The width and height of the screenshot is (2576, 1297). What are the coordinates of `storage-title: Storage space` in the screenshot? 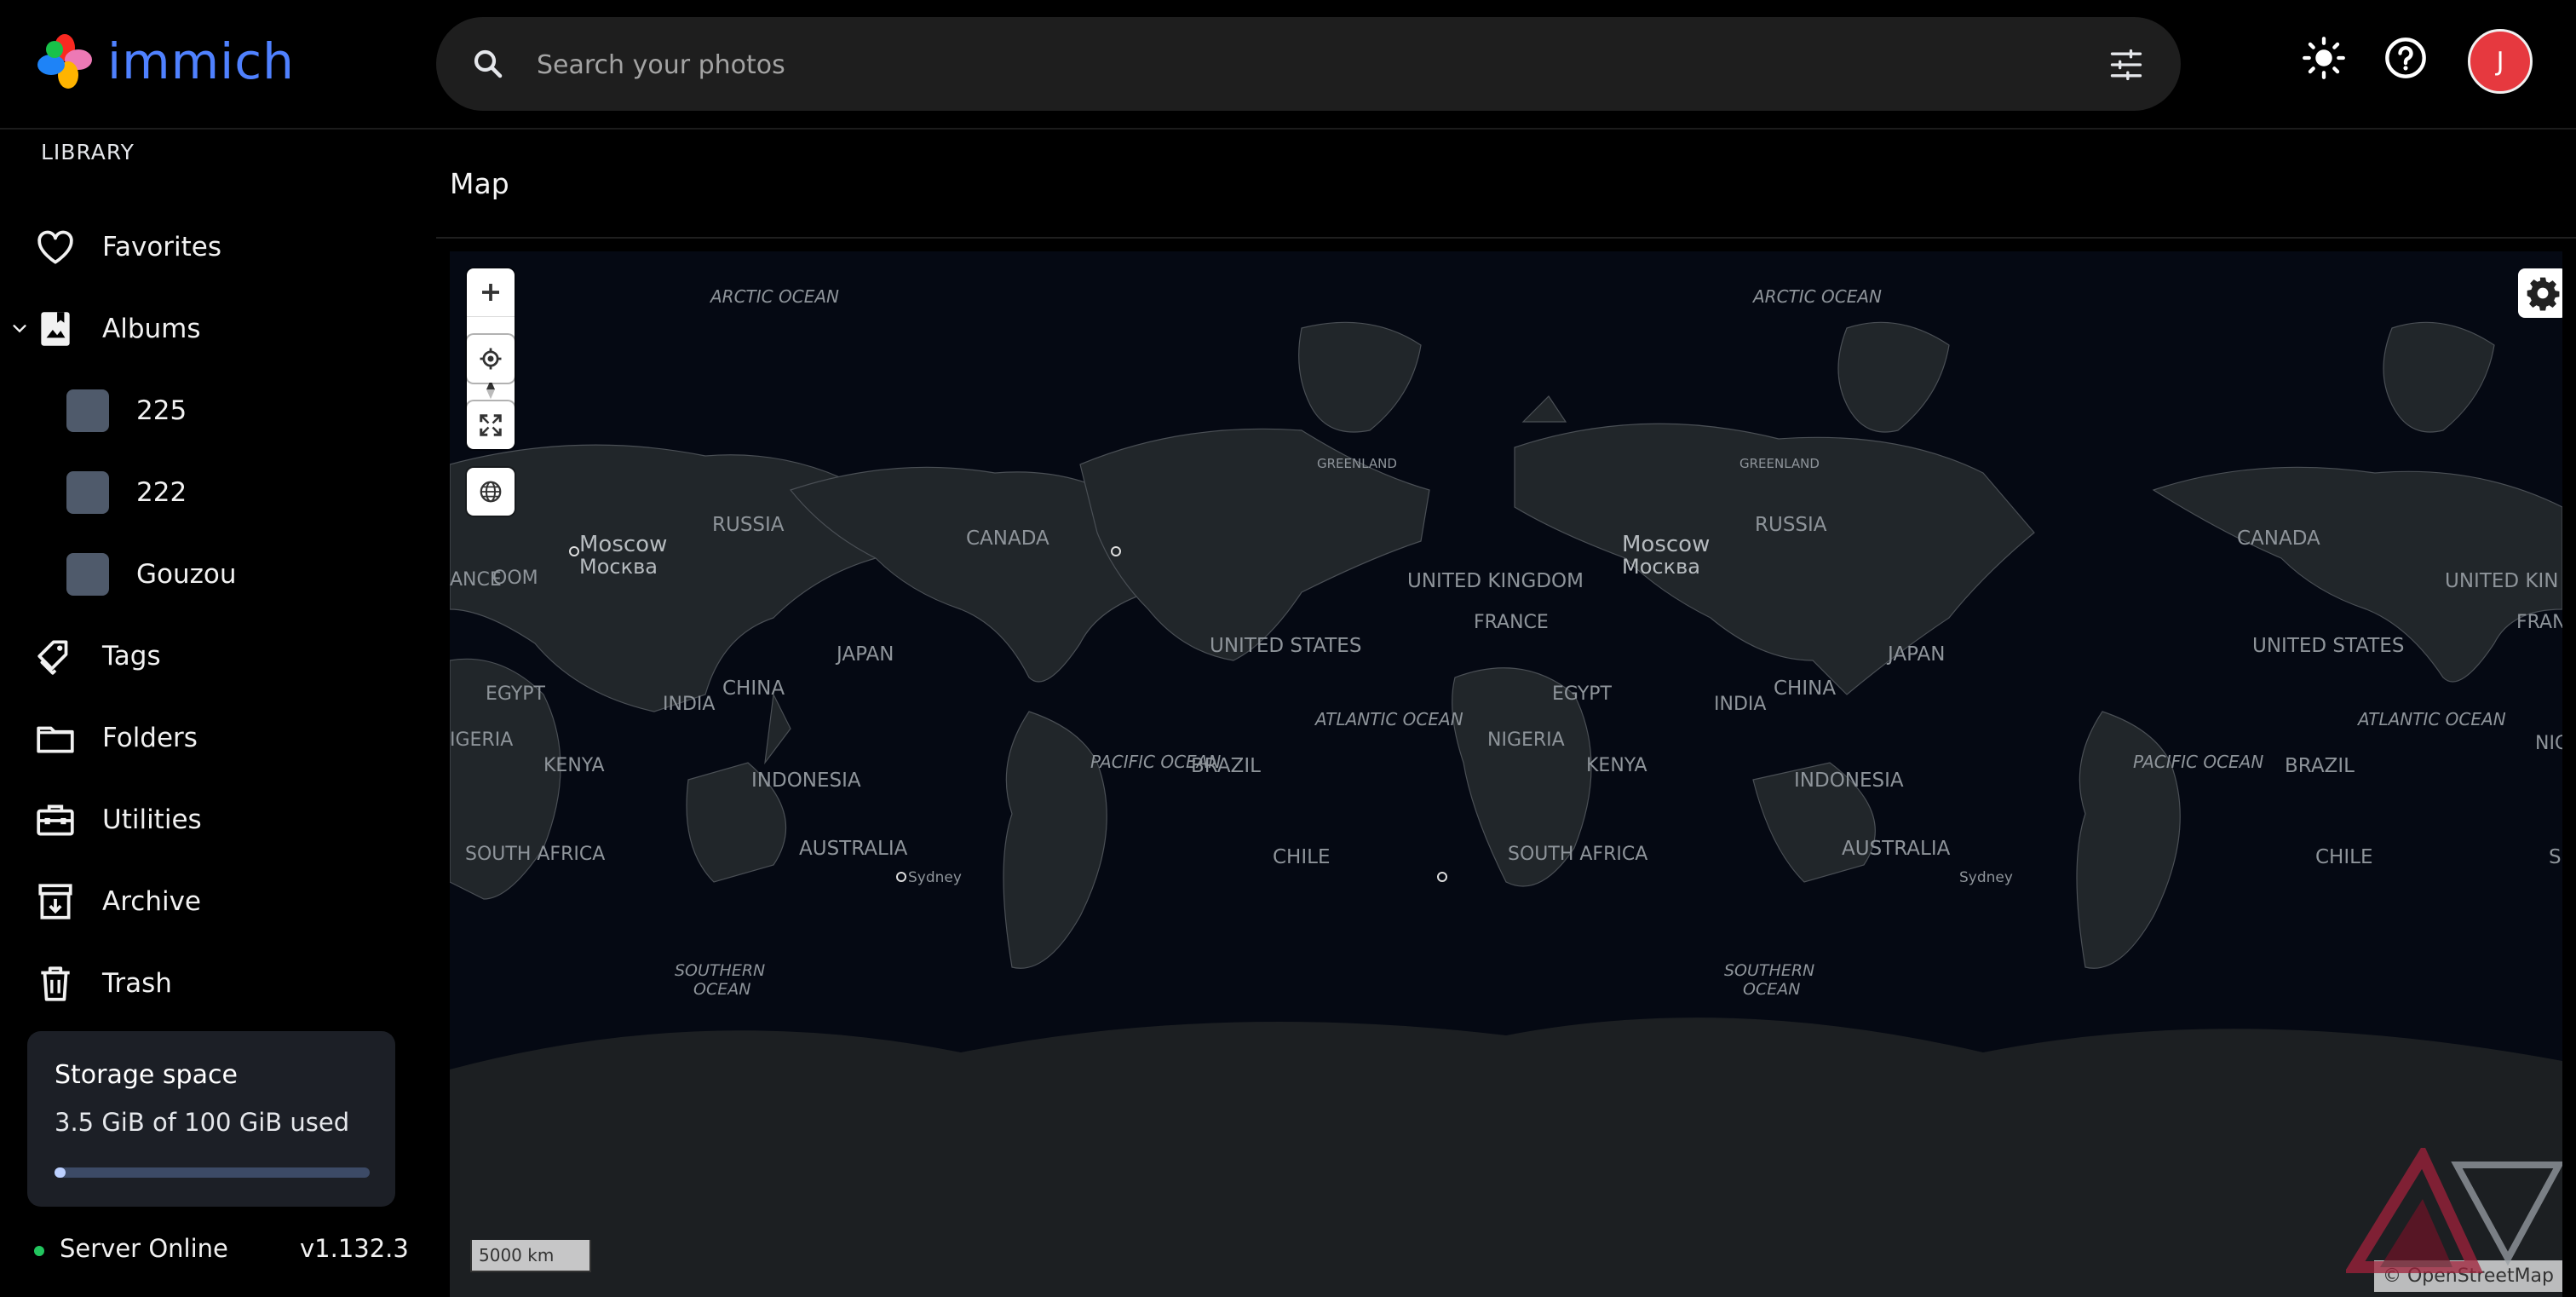 It's located at (147, 1075).